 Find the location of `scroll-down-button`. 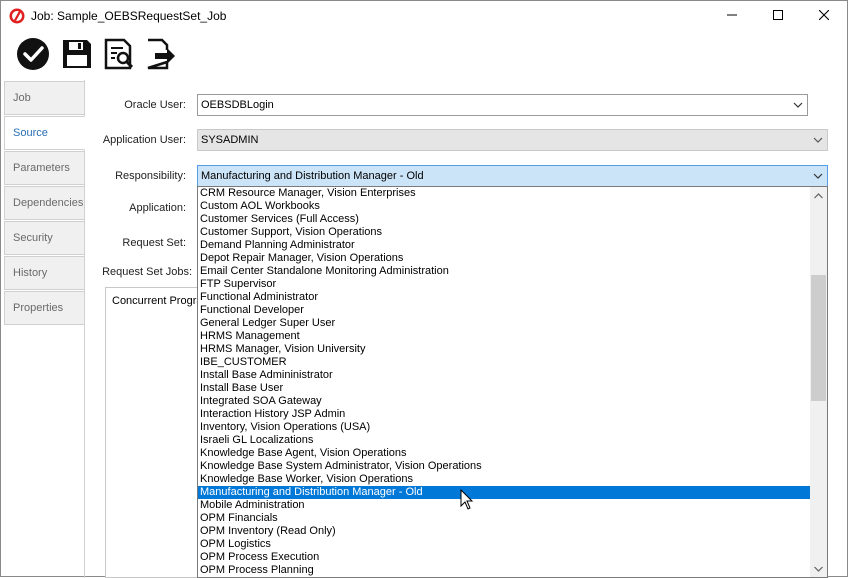

scroll-down-button is located at coordinates (818, 568).